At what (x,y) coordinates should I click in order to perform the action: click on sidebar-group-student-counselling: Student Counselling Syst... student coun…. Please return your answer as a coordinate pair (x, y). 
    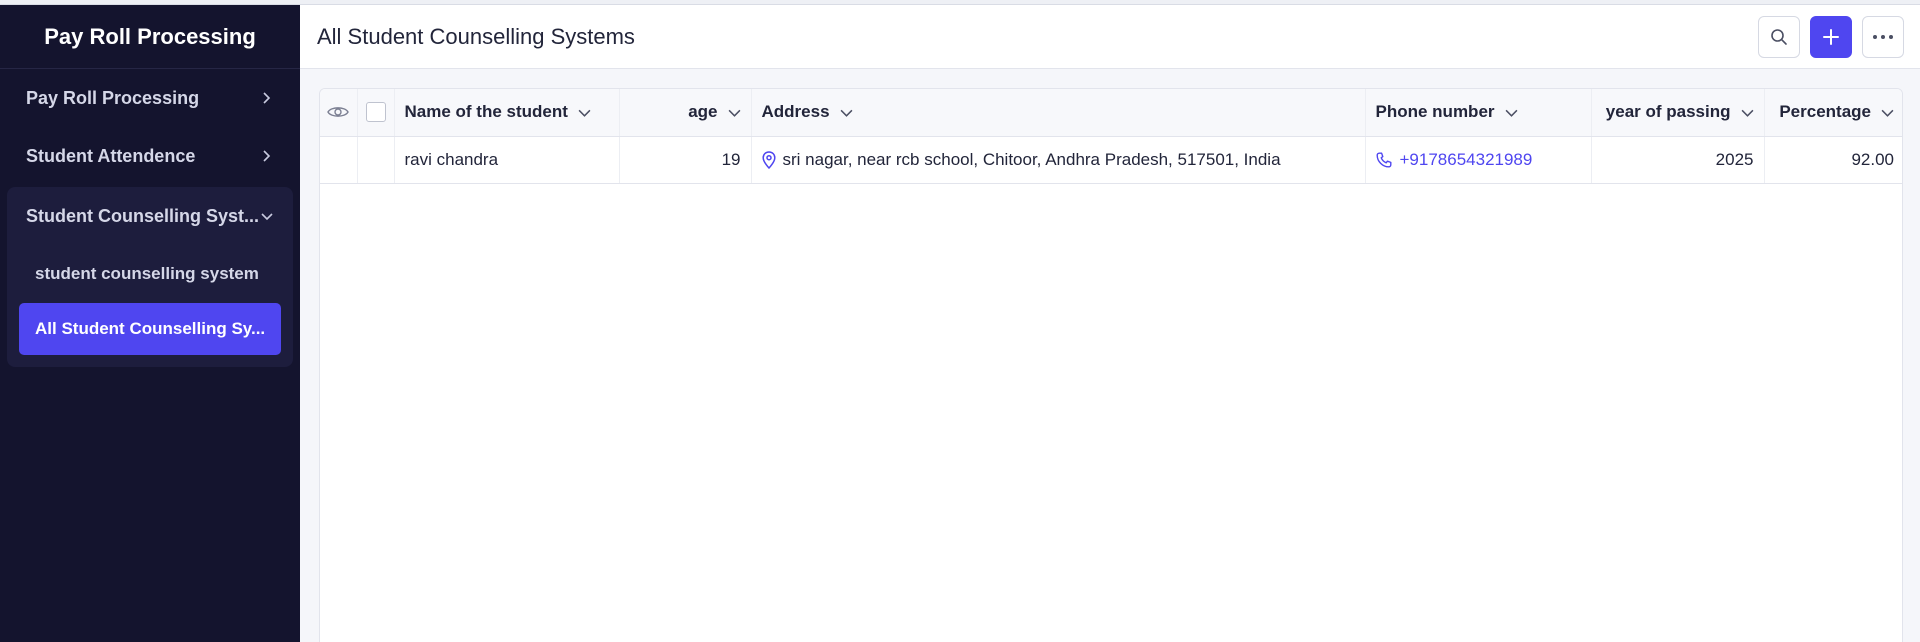
    Looking at the image, I should click on (150, 277).